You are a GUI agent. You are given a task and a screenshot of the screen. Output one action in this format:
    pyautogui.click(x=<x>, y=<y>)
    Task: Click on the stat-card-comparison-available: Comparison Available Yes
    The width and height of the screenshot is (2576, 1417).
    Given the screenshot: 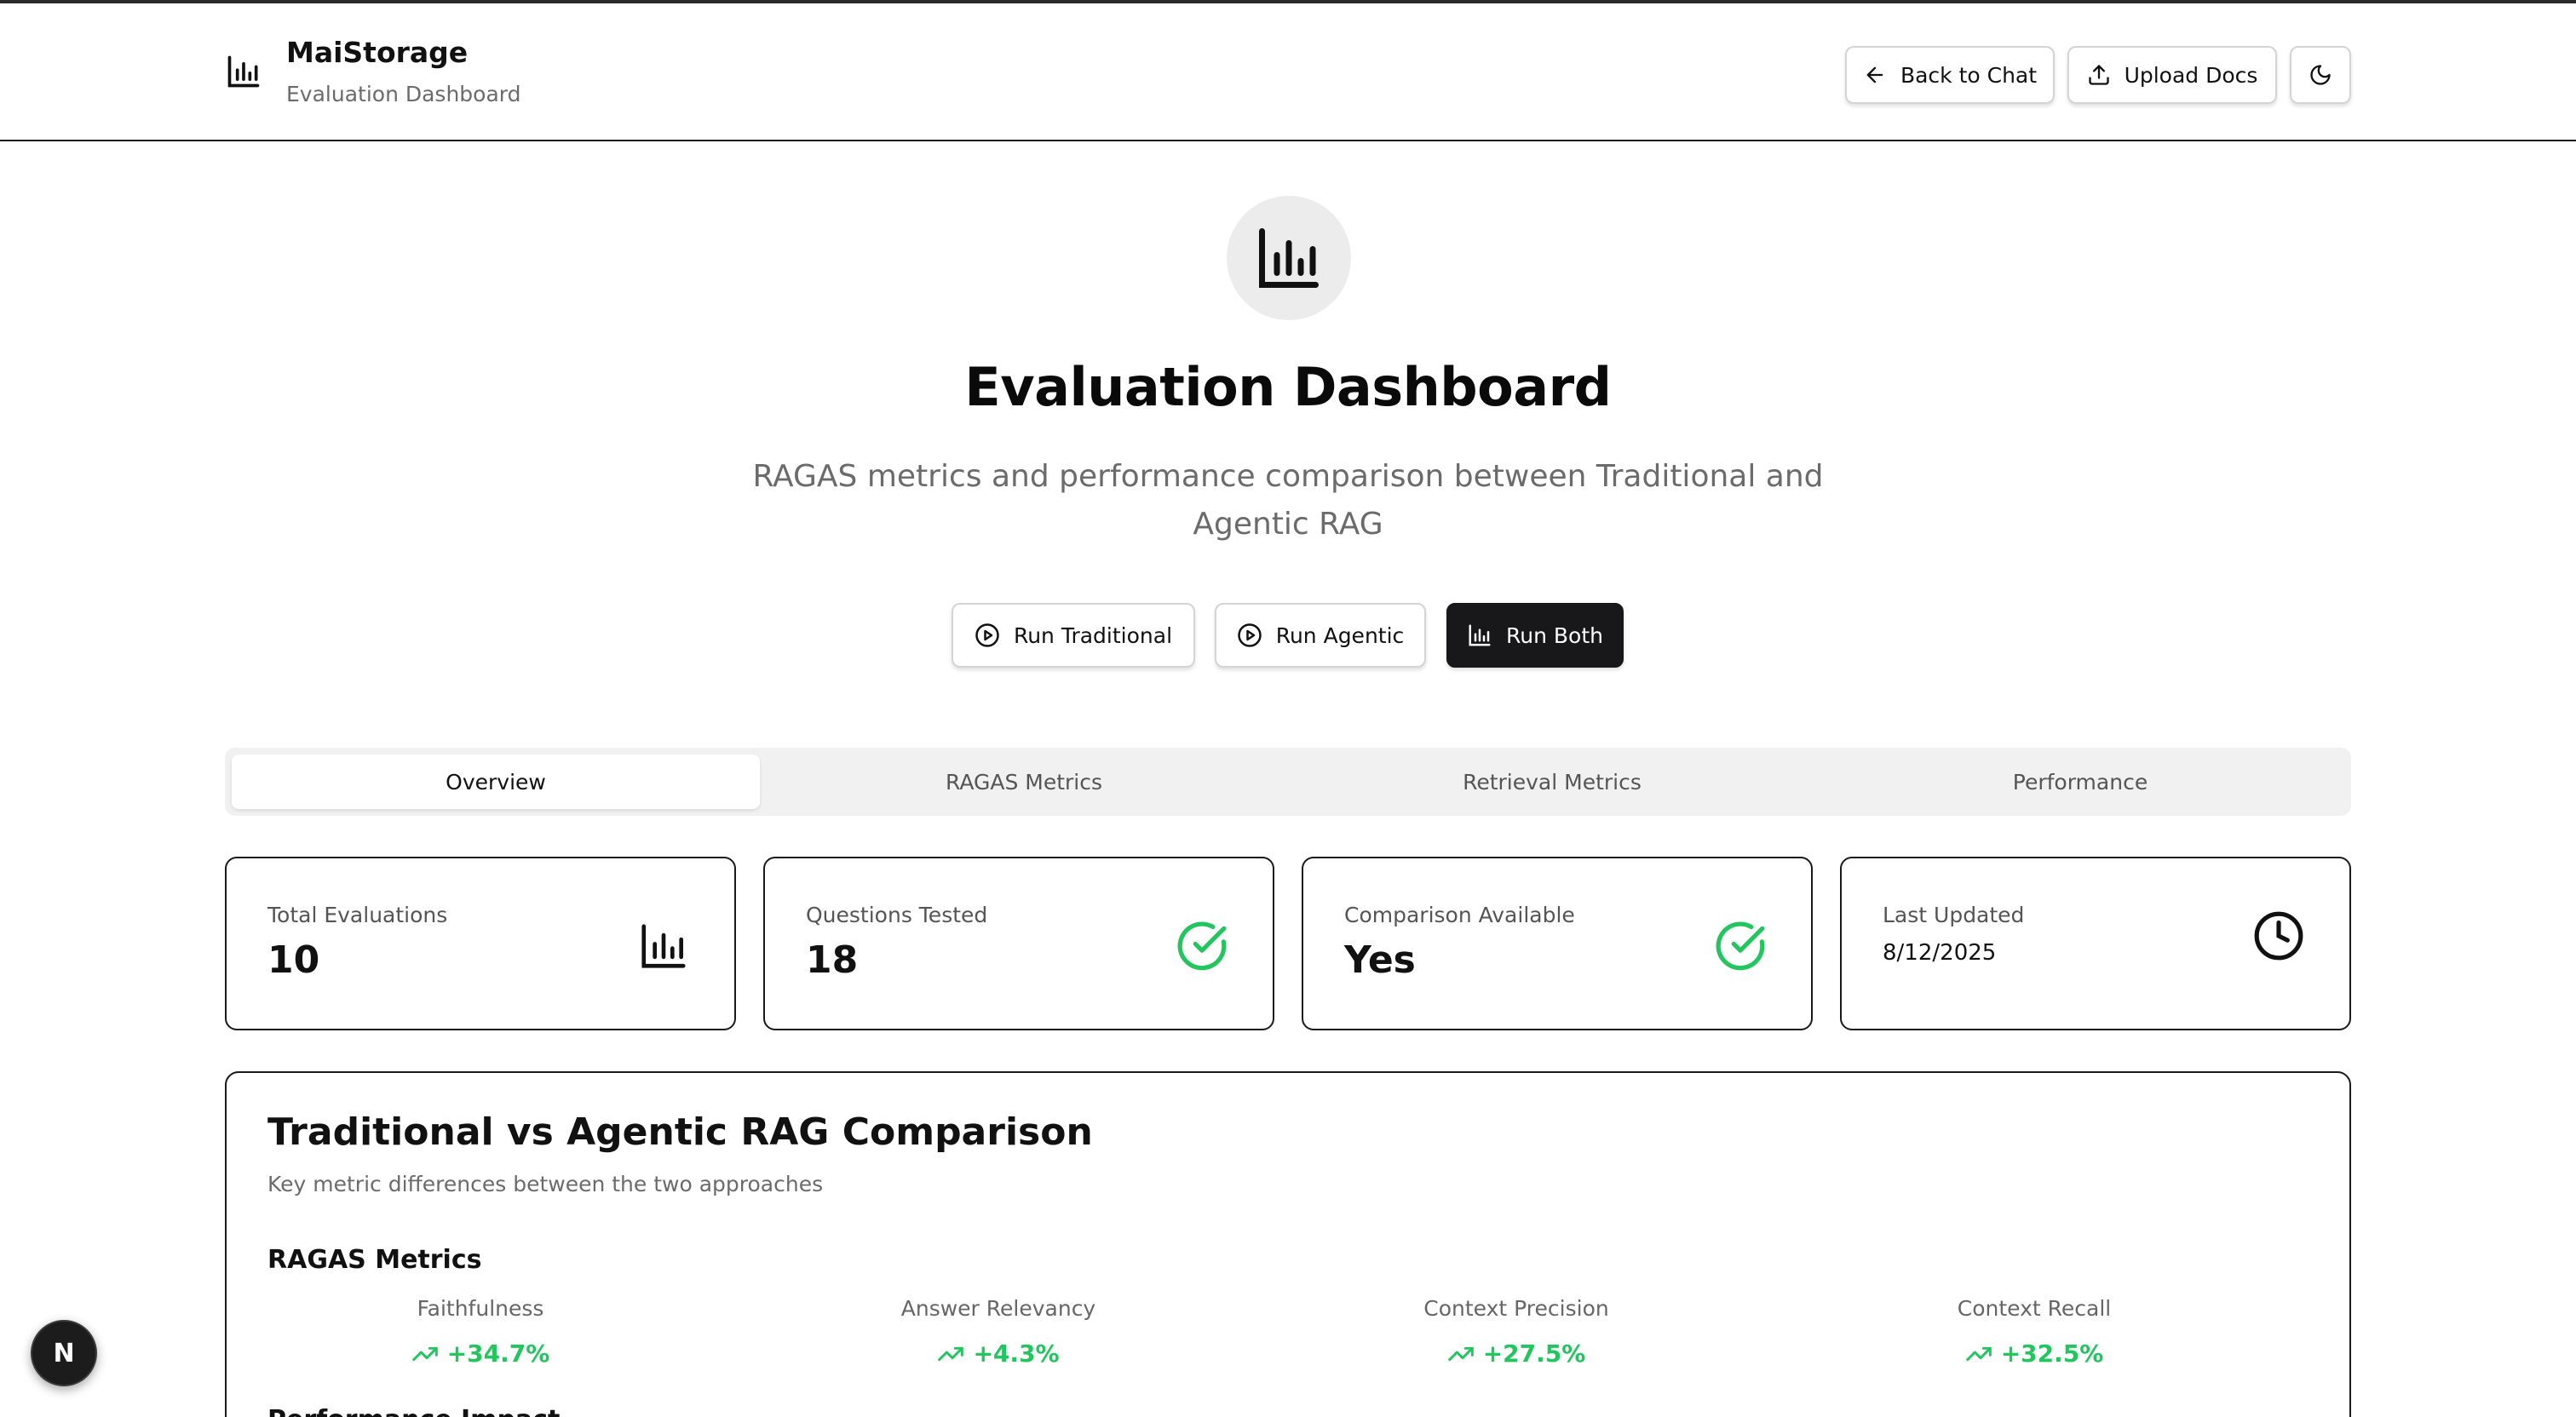 What is the action you would take?
    pyautogui.click(x=1558, y=944)
    